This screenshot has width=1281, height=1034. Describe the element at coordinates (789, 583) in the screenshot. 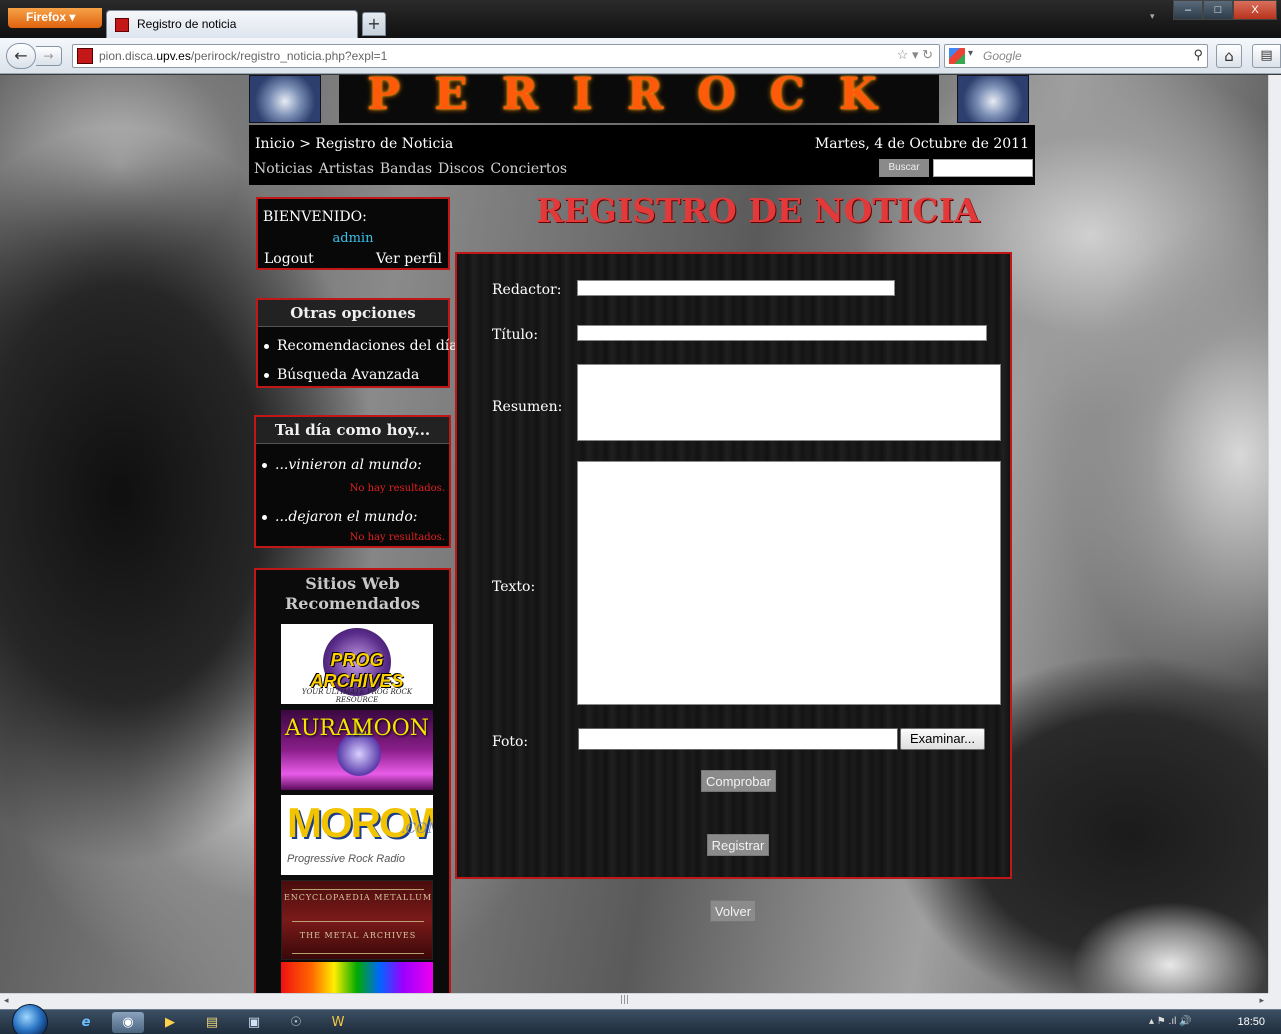

I see `texto-textarea` at that location.